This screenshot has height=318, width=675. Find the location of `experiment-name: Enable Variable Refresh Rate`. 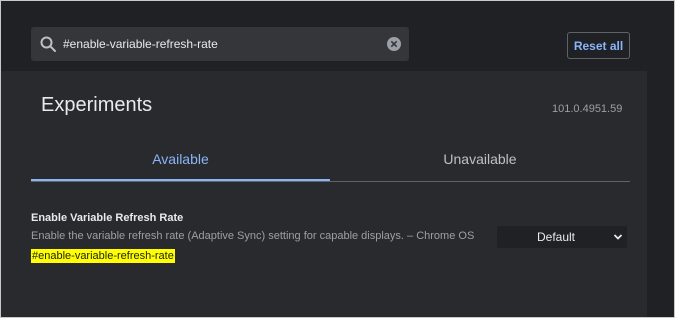

experiment-name: Enable Variable Refresh Rate is located at coordinates (107, 218).